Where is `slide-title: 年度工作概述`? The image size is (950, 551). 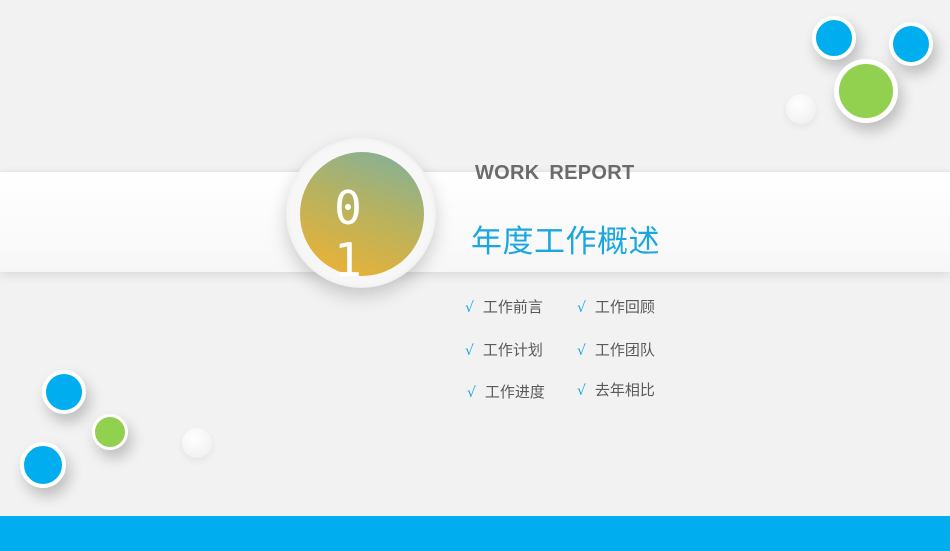 slide-title: 年度工作概述 is located at coordinates (565, 242).